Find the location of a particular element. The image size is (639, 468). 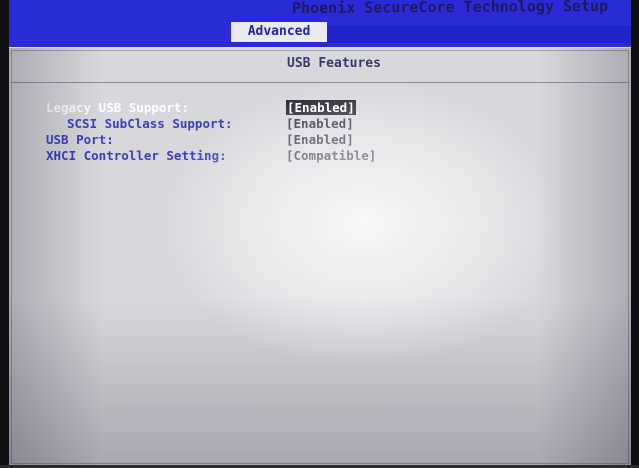

tab-strip is located at coordinates (479, 34).